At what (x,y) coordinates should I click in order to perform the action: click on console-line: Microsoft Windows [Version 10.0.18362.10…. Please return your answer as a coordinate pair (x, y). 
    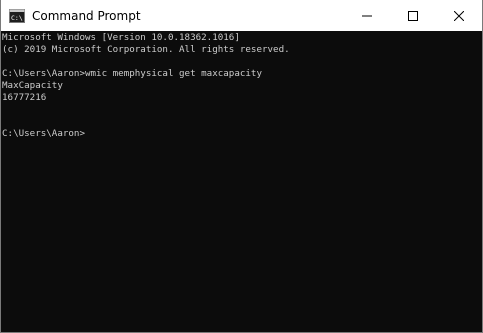
    Looking at the image, I should click on (121, 37).